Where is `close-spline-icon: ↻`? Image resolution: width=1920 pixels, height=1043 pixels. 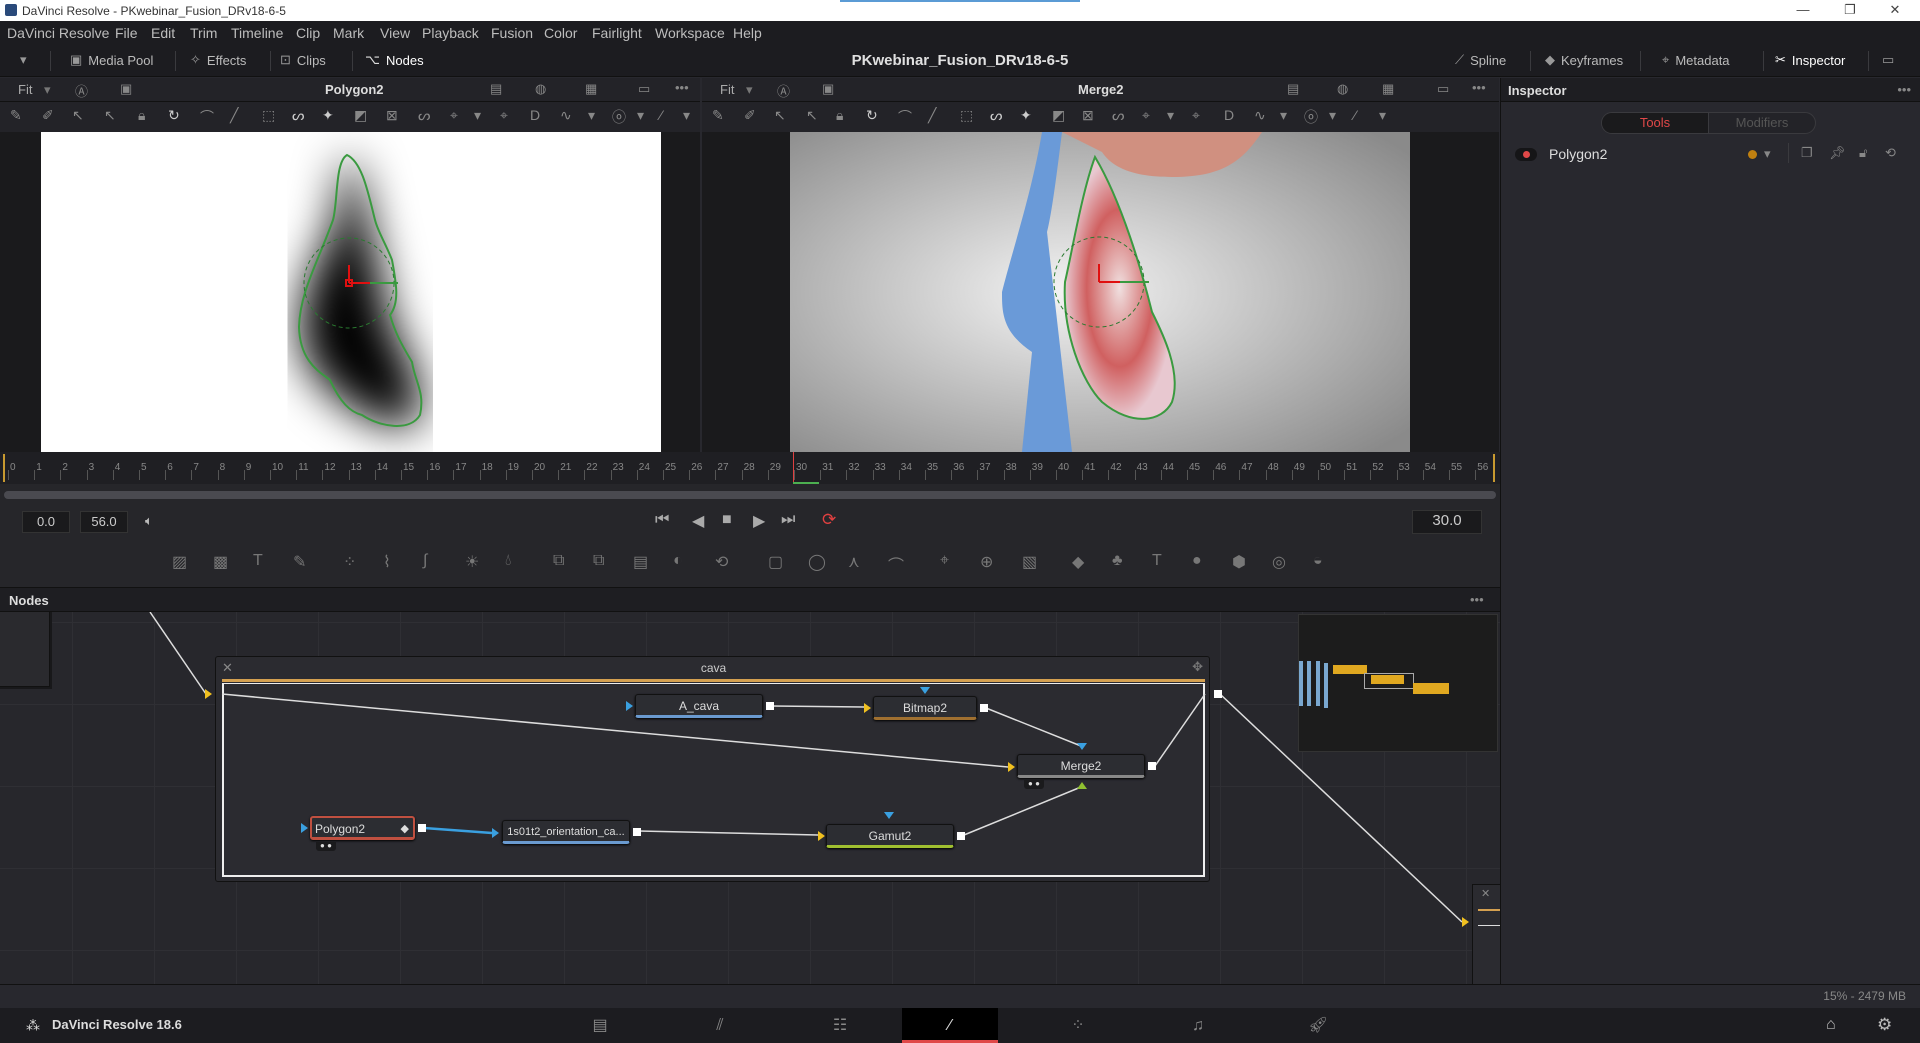
close-spline-icon: ↻ is located at coordinates (872, 115).